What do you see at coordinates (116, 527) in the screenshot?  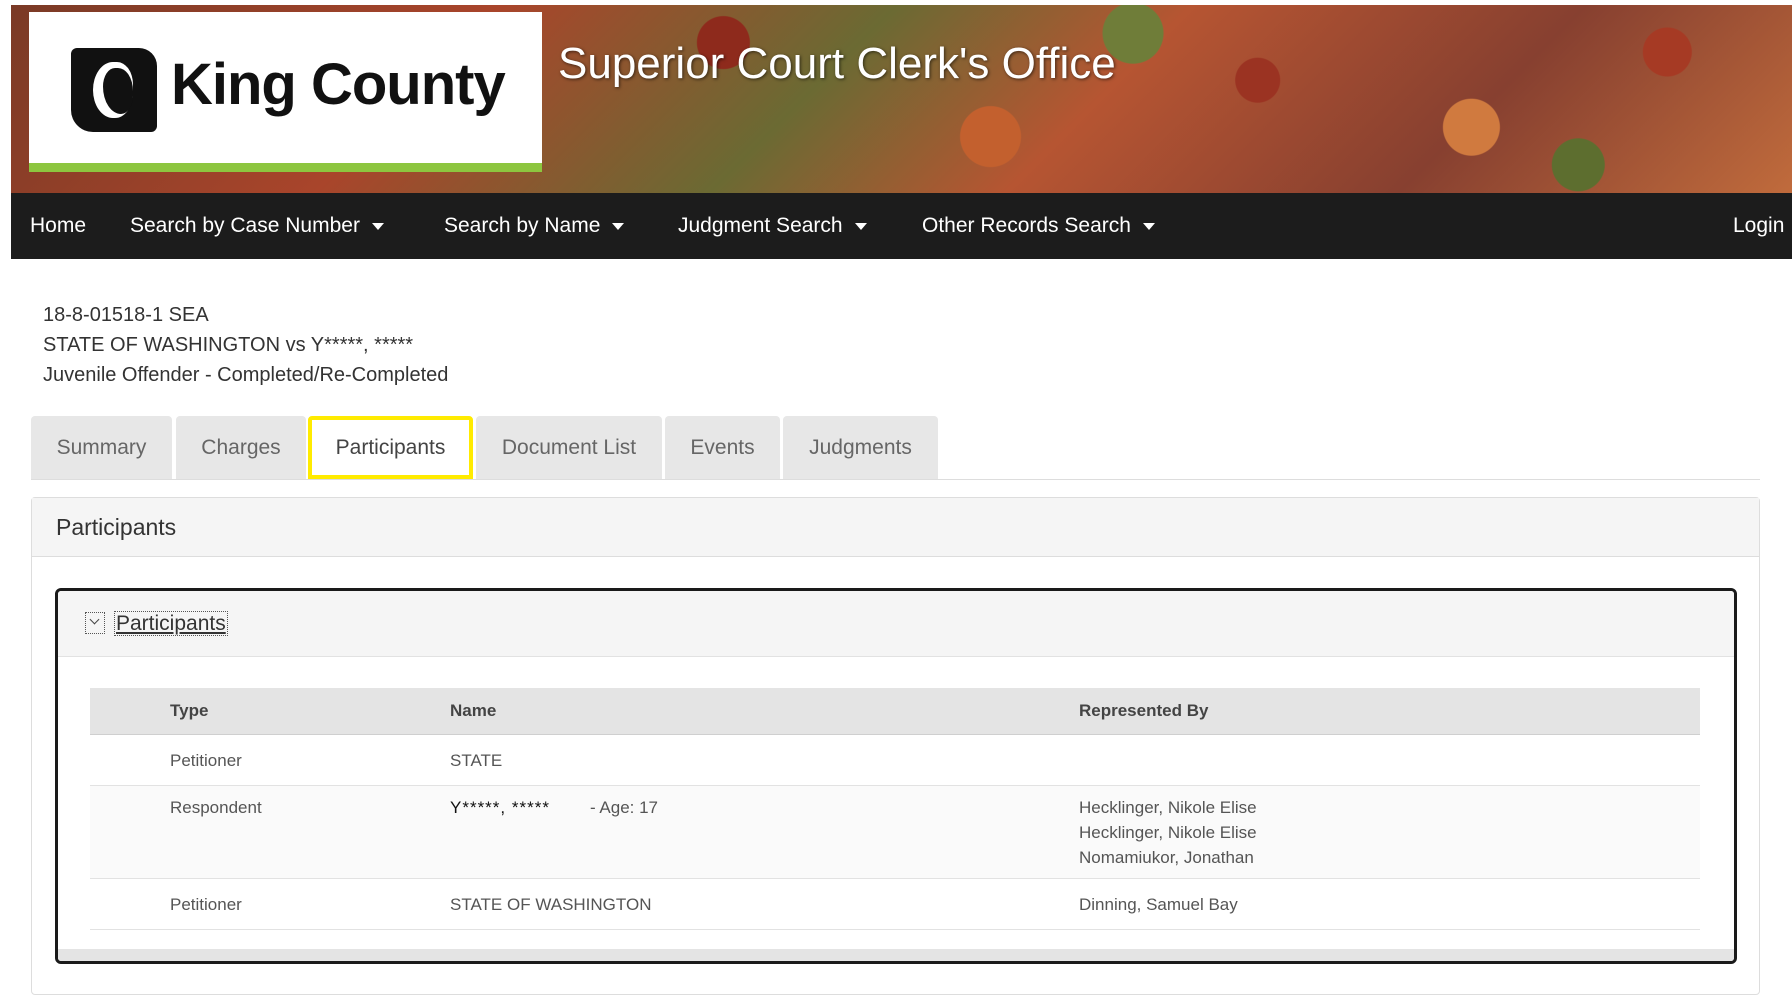 I see `panel-title: Participants` at bounding box center [116, 527].